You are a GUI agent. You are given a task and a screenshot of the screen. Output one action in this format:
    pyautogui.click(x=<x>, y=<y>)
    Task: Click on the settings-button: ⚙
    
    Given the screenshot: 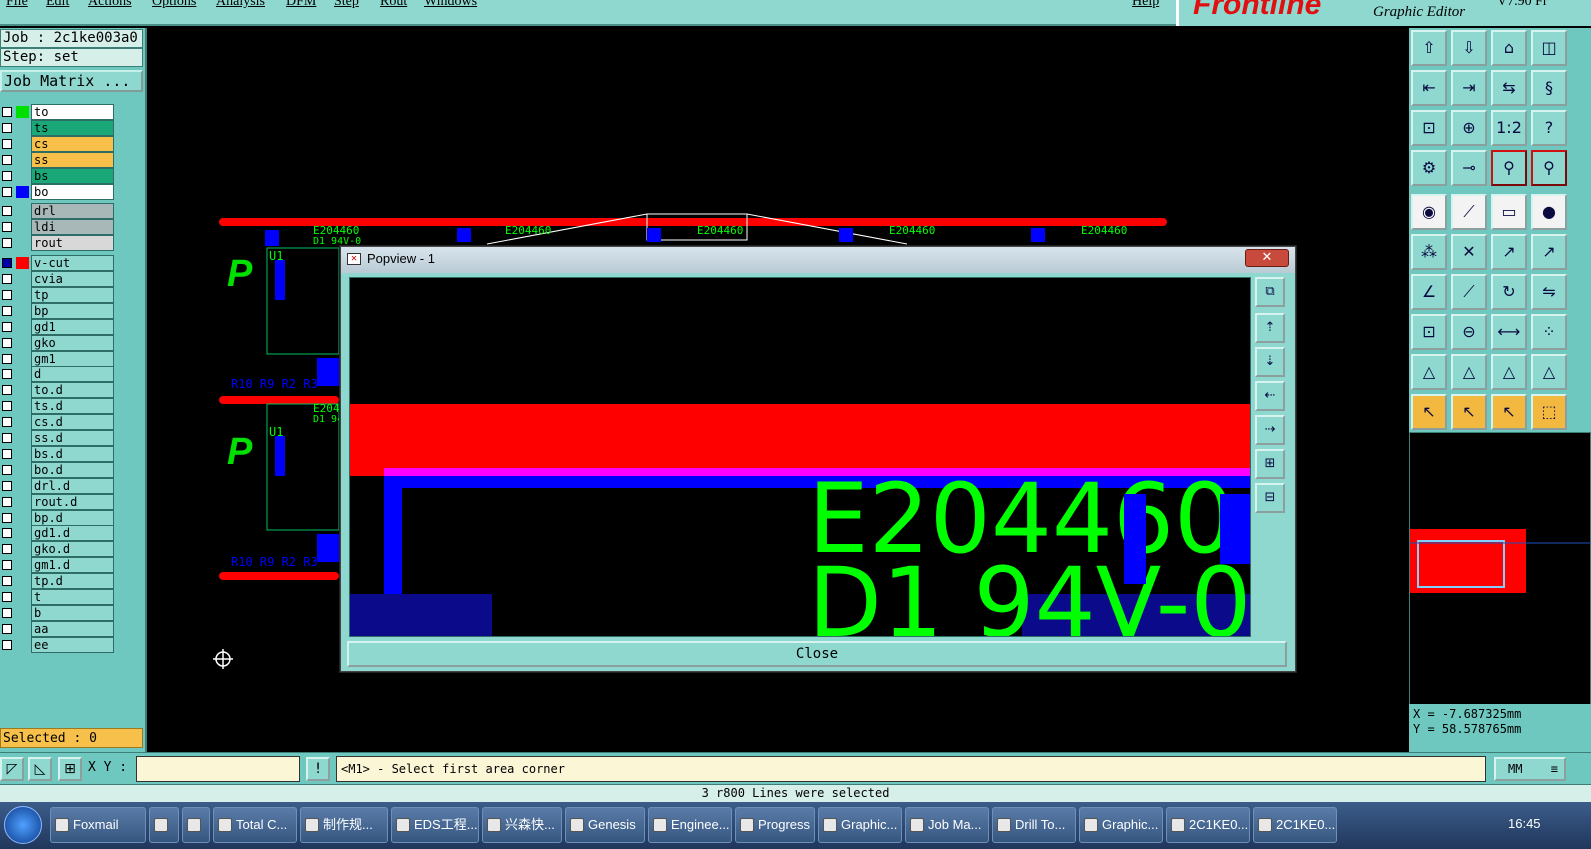 What is the action you would take?
    pyautogui.click(x=1429, y=168)
    